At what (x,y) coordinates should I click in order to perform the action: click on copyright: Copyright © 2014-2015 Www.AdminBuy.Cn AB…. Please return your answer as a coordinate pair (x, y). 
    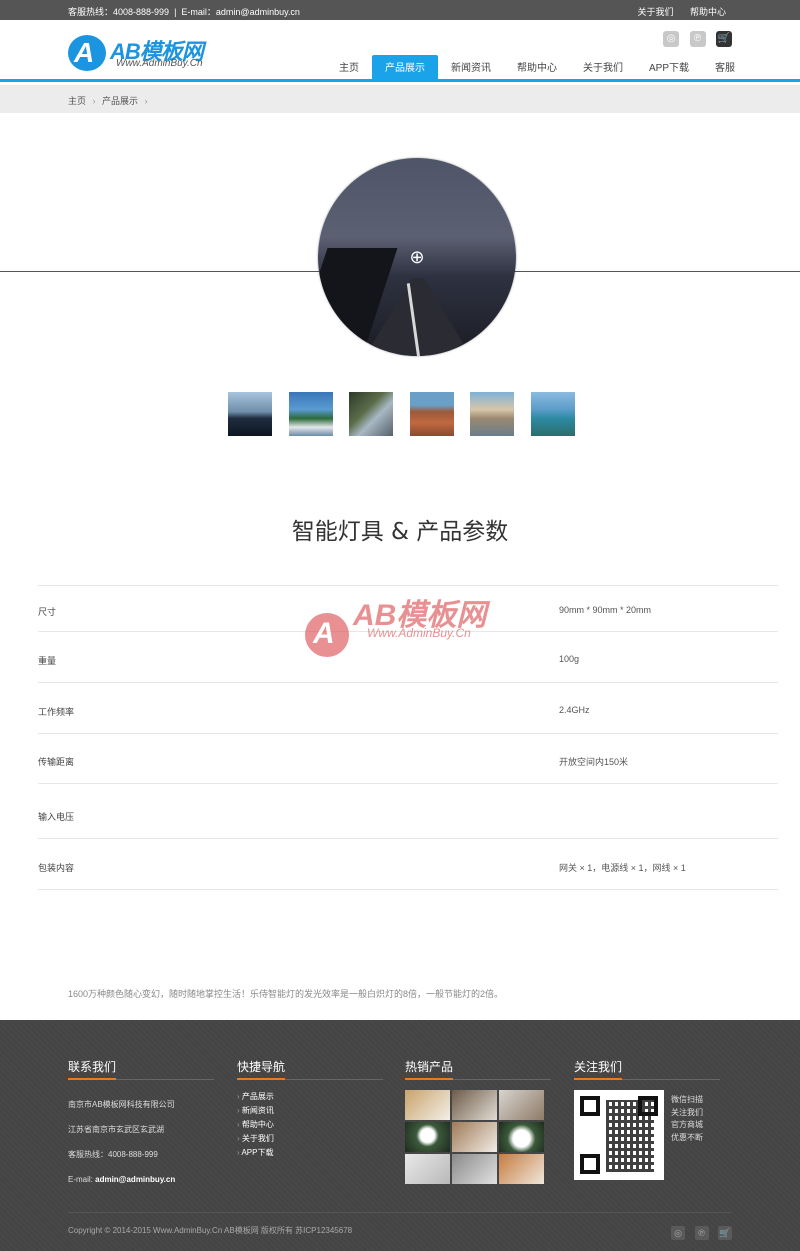
    Looking at the image, I should click on (210, 1230).